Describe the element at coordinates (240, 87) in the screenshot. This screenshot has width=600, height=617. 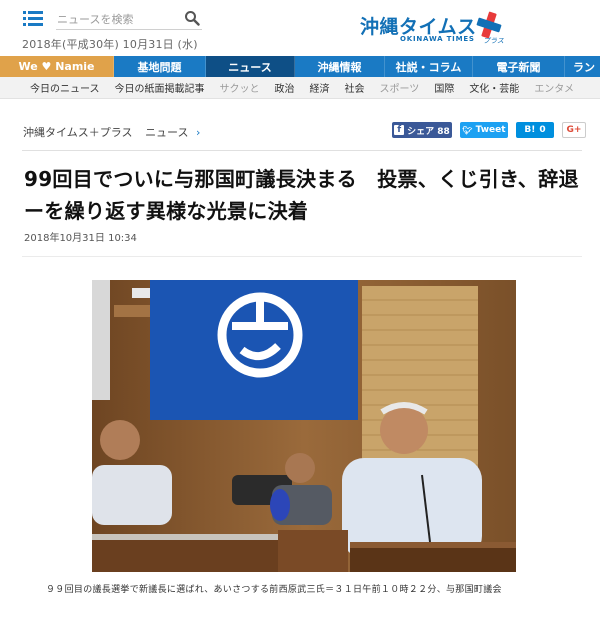
I see `subnav-quick: サクッと` at that location.